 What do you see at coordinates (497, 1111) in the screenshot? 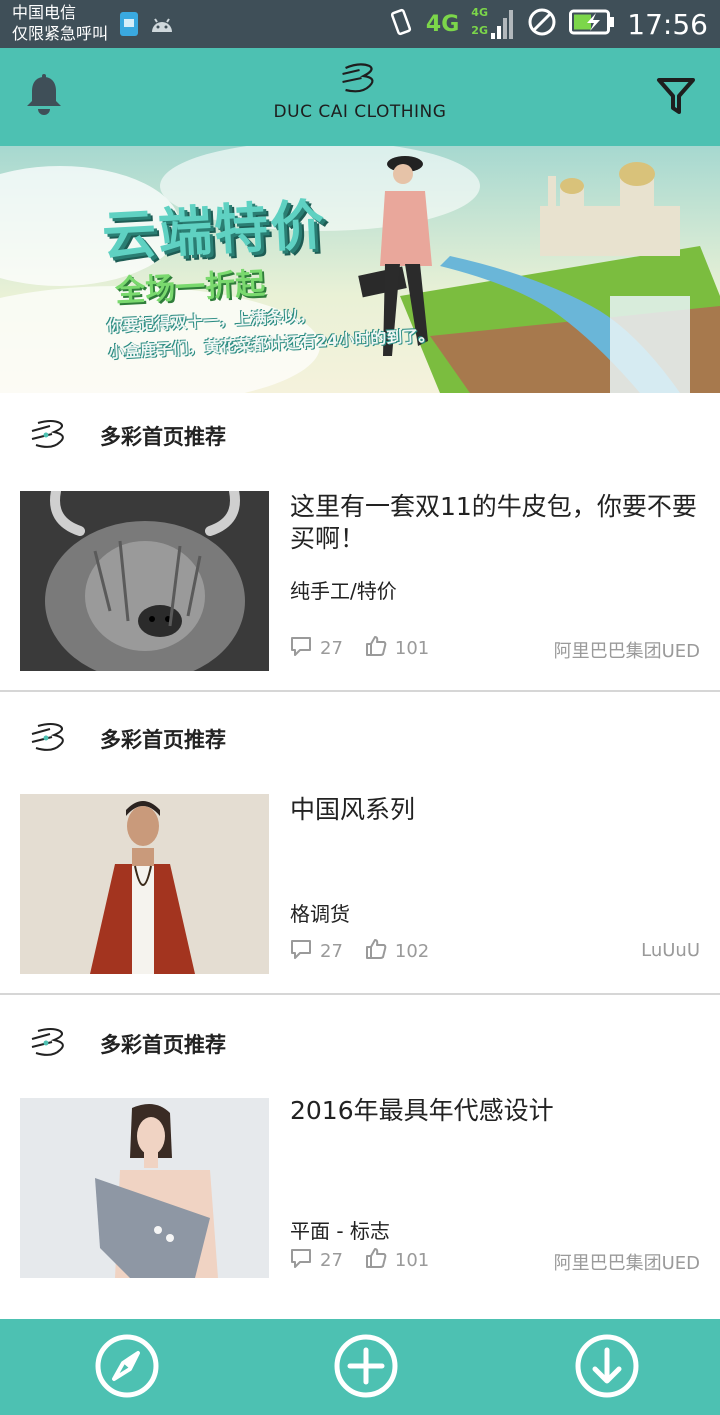
I see `post-title: 2016年最具年代感设计` at bounding box center [497, 1111].